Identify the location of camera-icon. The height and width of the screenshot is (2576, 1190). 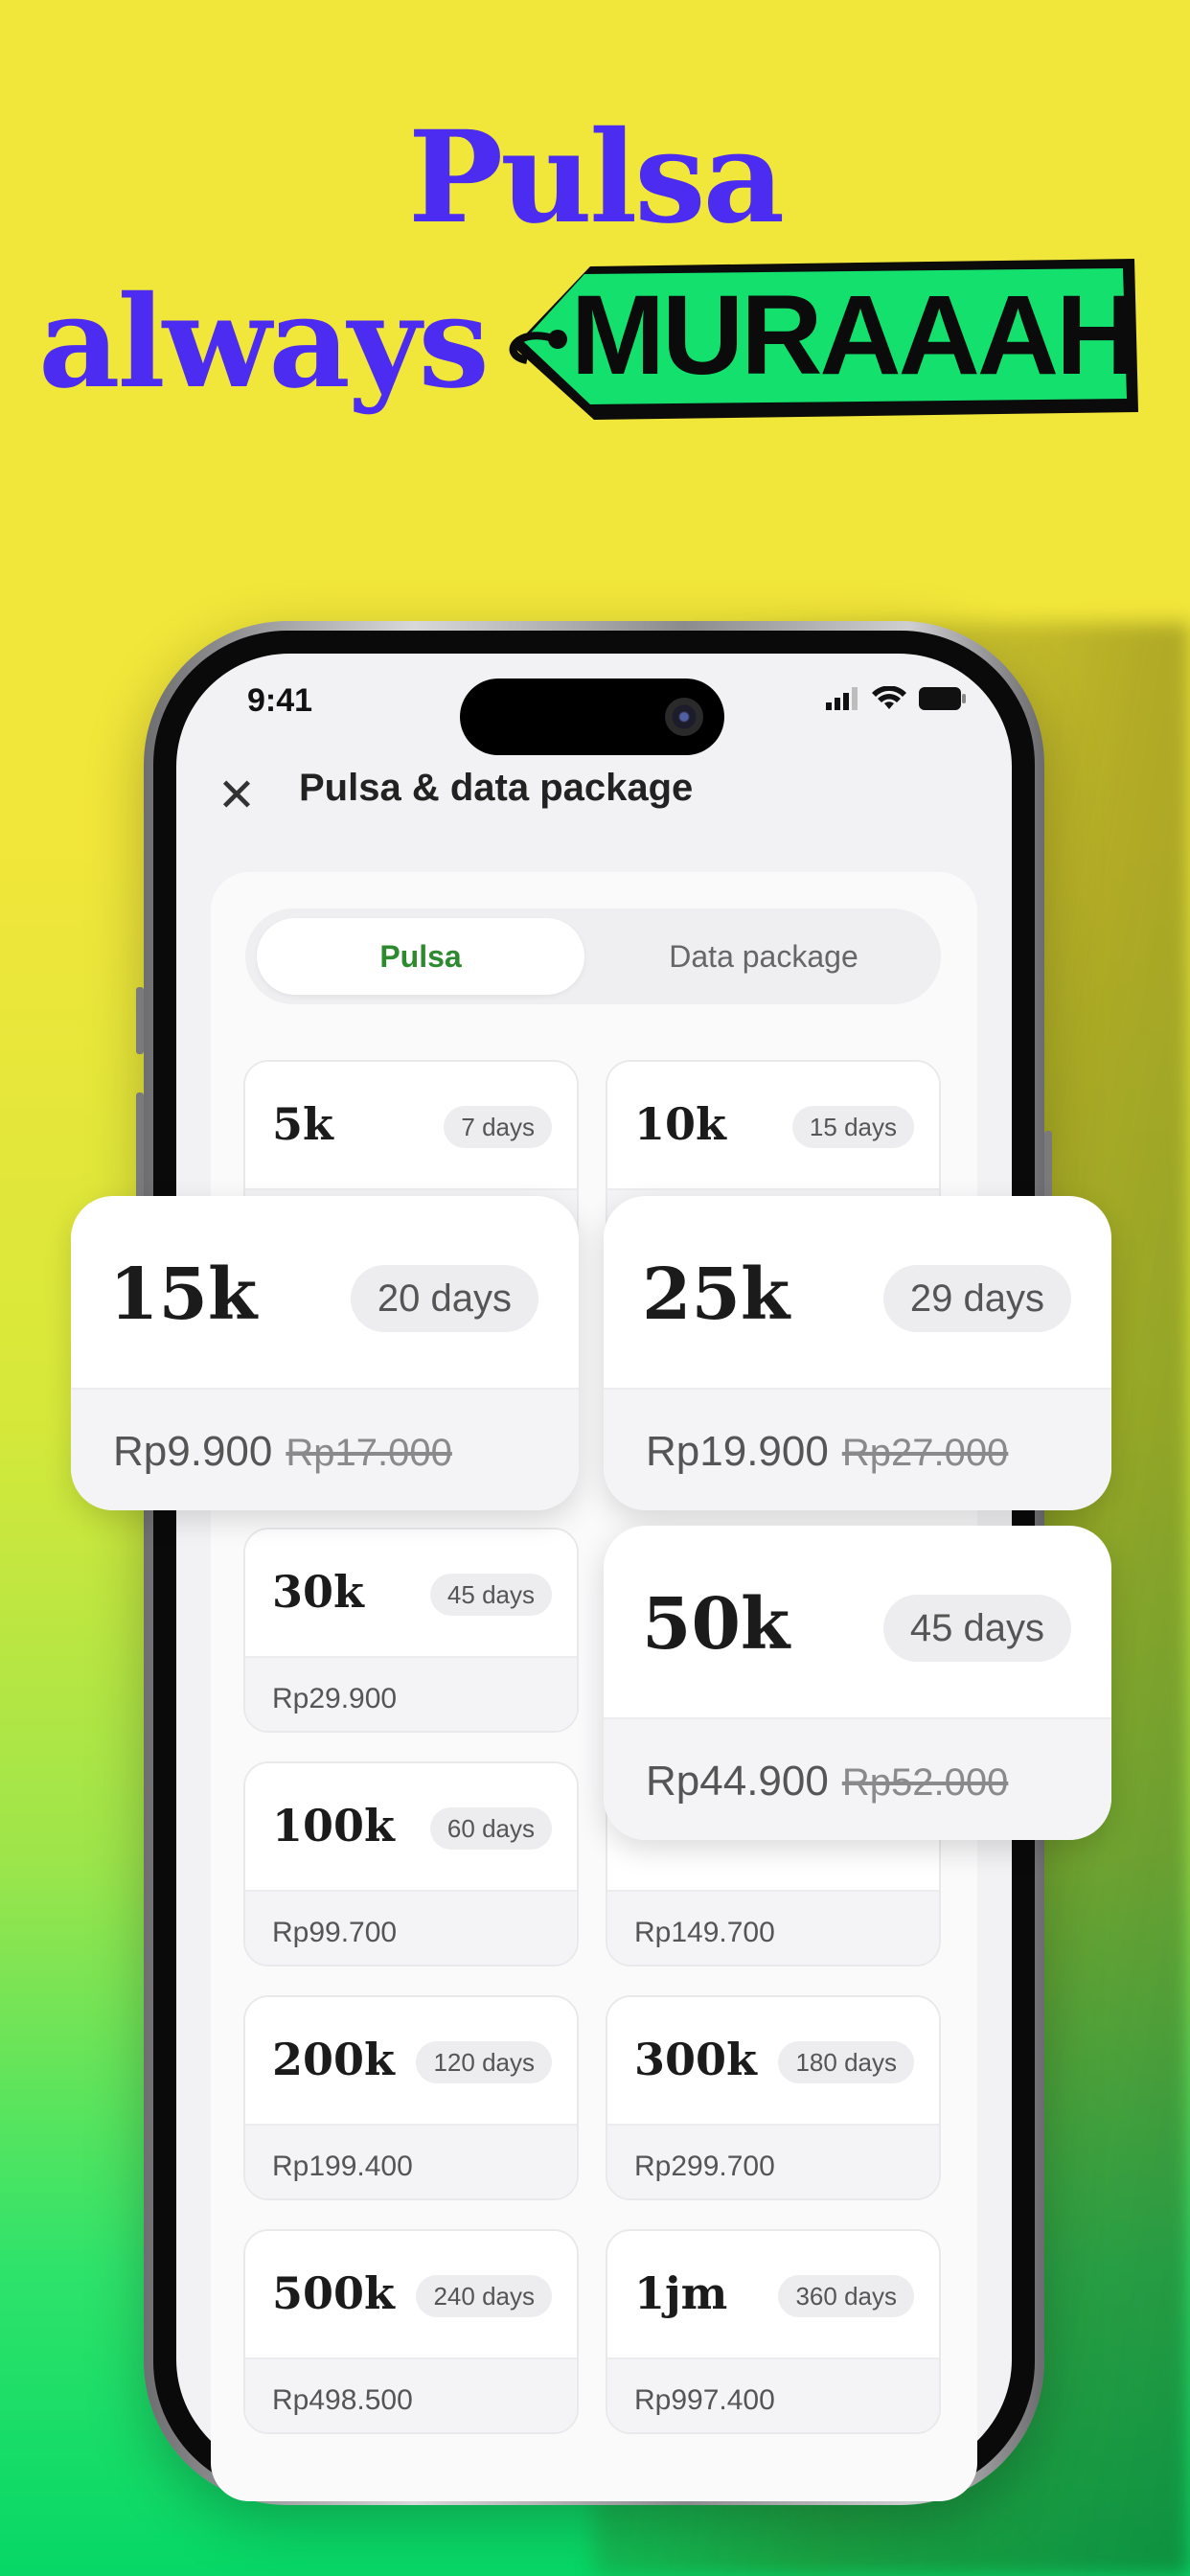
(684, 717).